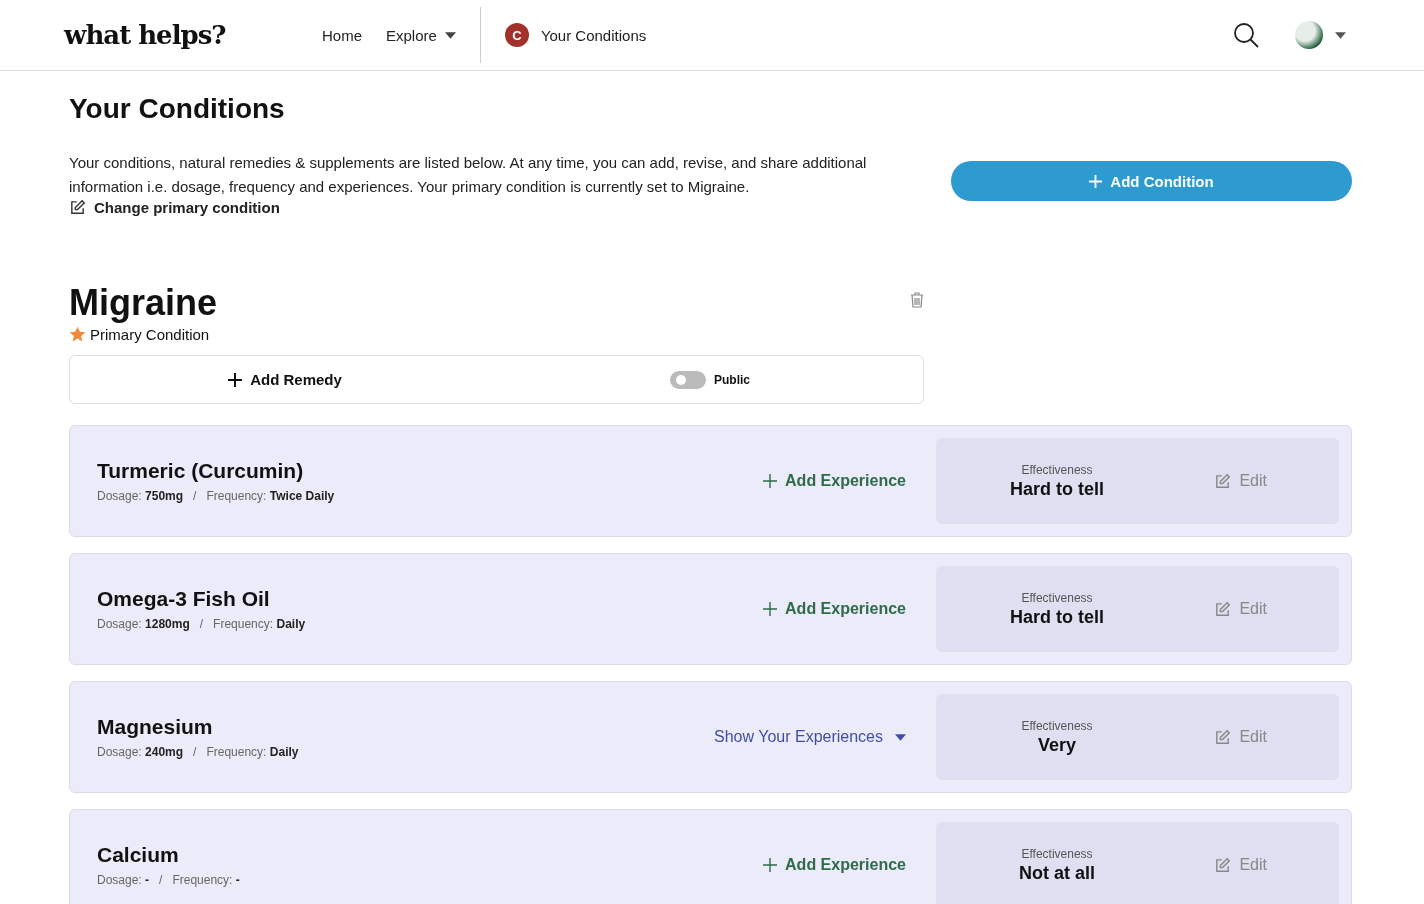  What do you see at coordinates (206, 880) in the screenshot?
I see `frequency-text: Frequency: -` at bounding box center [206, 880].